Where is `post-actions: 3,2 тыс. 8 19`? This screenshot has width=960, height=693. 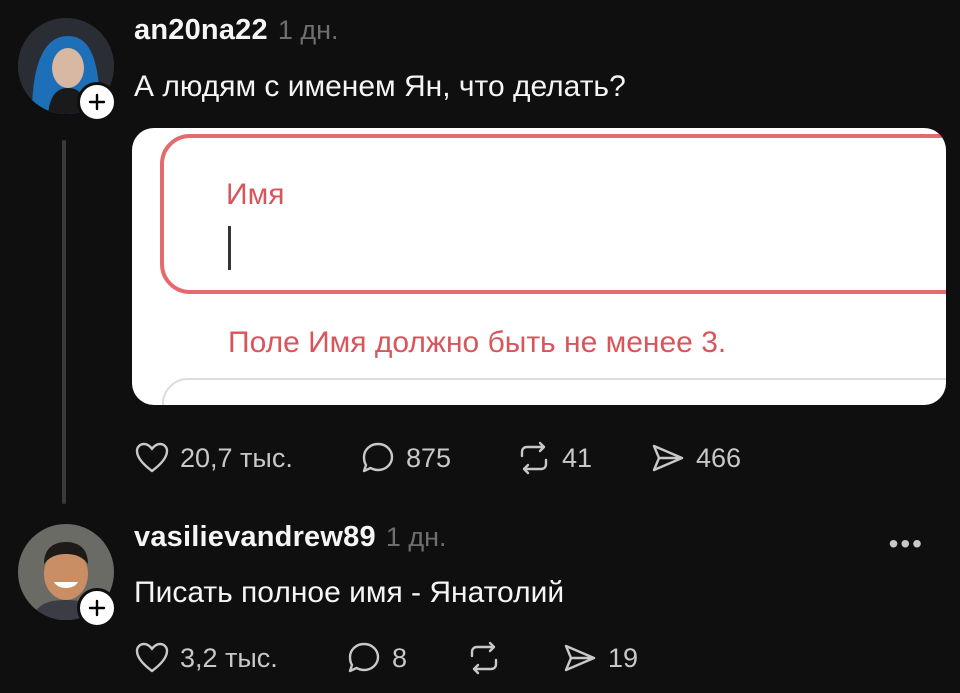 post-actions: 3,2 тыс. 8 19 is located at coordinates (386, 658).